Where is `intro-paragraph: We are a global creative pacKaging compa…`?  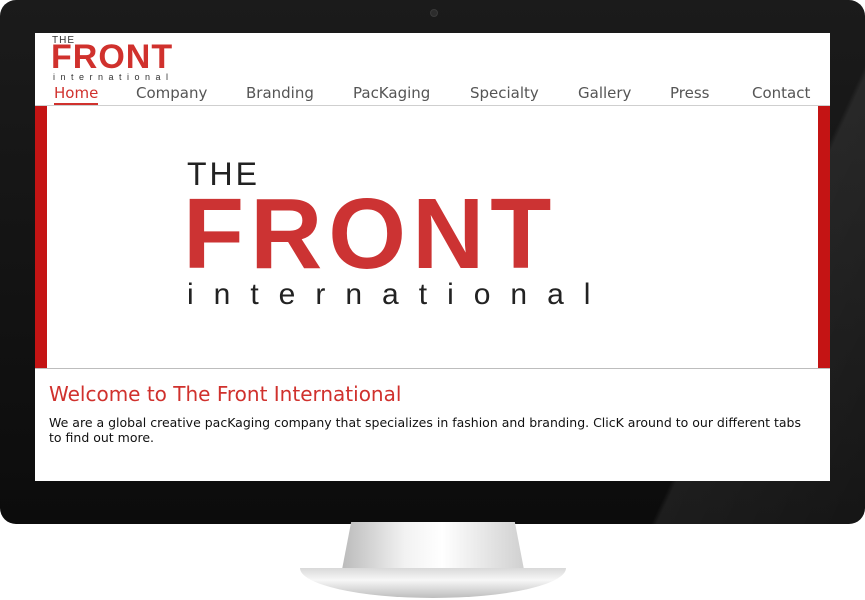 intro-paragraph: We are a global creative pacKaging compa… is located at coordinates (425, 430).